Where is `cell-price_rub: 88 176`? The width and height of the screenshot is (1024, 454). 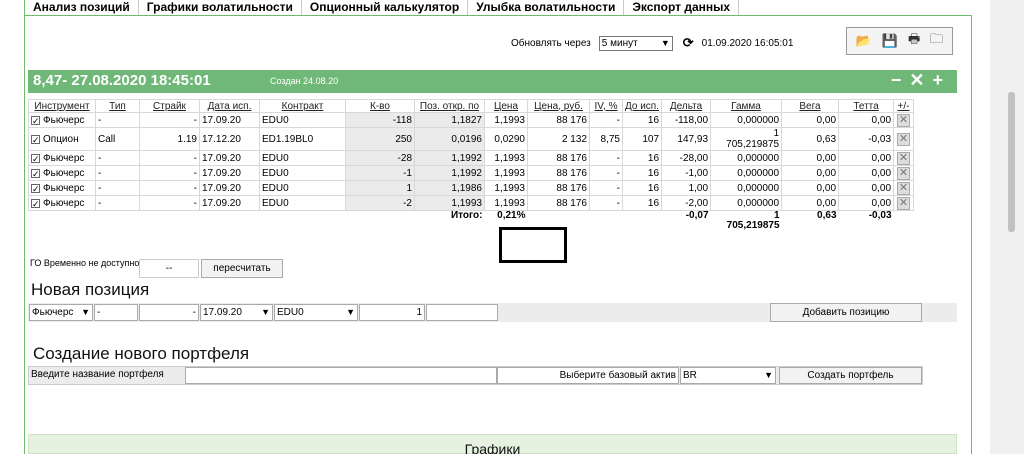 cell-price_rub: 88 176 is located at coordinates (558, 203).